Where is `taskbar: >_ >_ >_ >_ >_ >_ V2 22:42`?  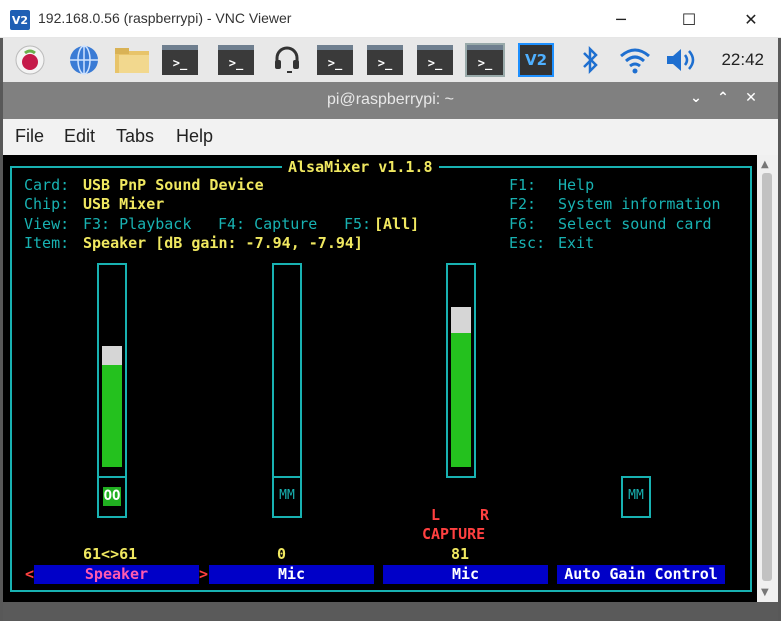
taskbar: >_ >_ >_ >_ >_ >_ V2 22:42 is located at coordinates (390, 60).